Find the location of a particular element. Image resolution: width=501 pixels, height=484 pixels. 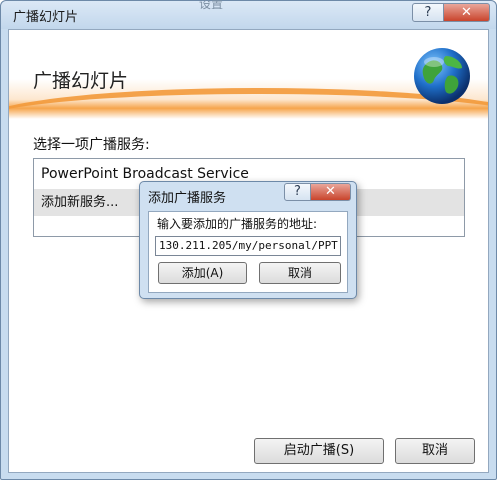

window-title: 广播幻灯片 is located at coordinates (46, 17).